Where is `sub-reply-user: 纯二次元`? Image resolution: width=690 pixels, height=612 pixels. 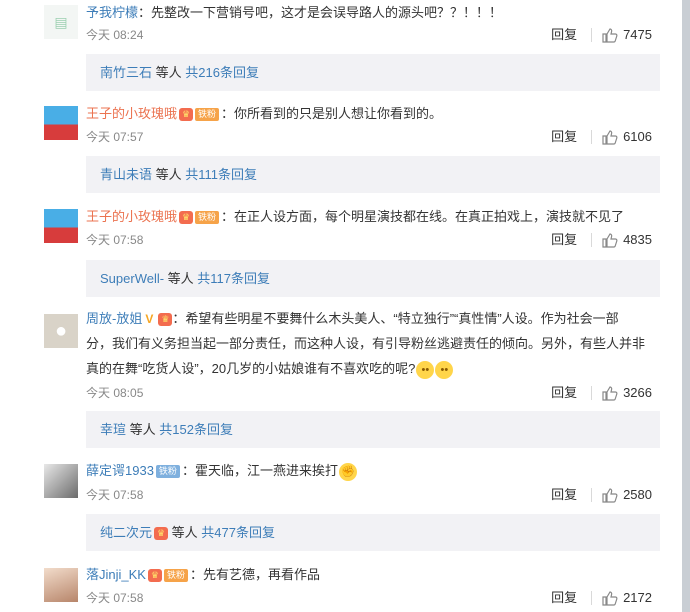 sub-reply-user: 纯二次元 is located at coordinates (126, 532).